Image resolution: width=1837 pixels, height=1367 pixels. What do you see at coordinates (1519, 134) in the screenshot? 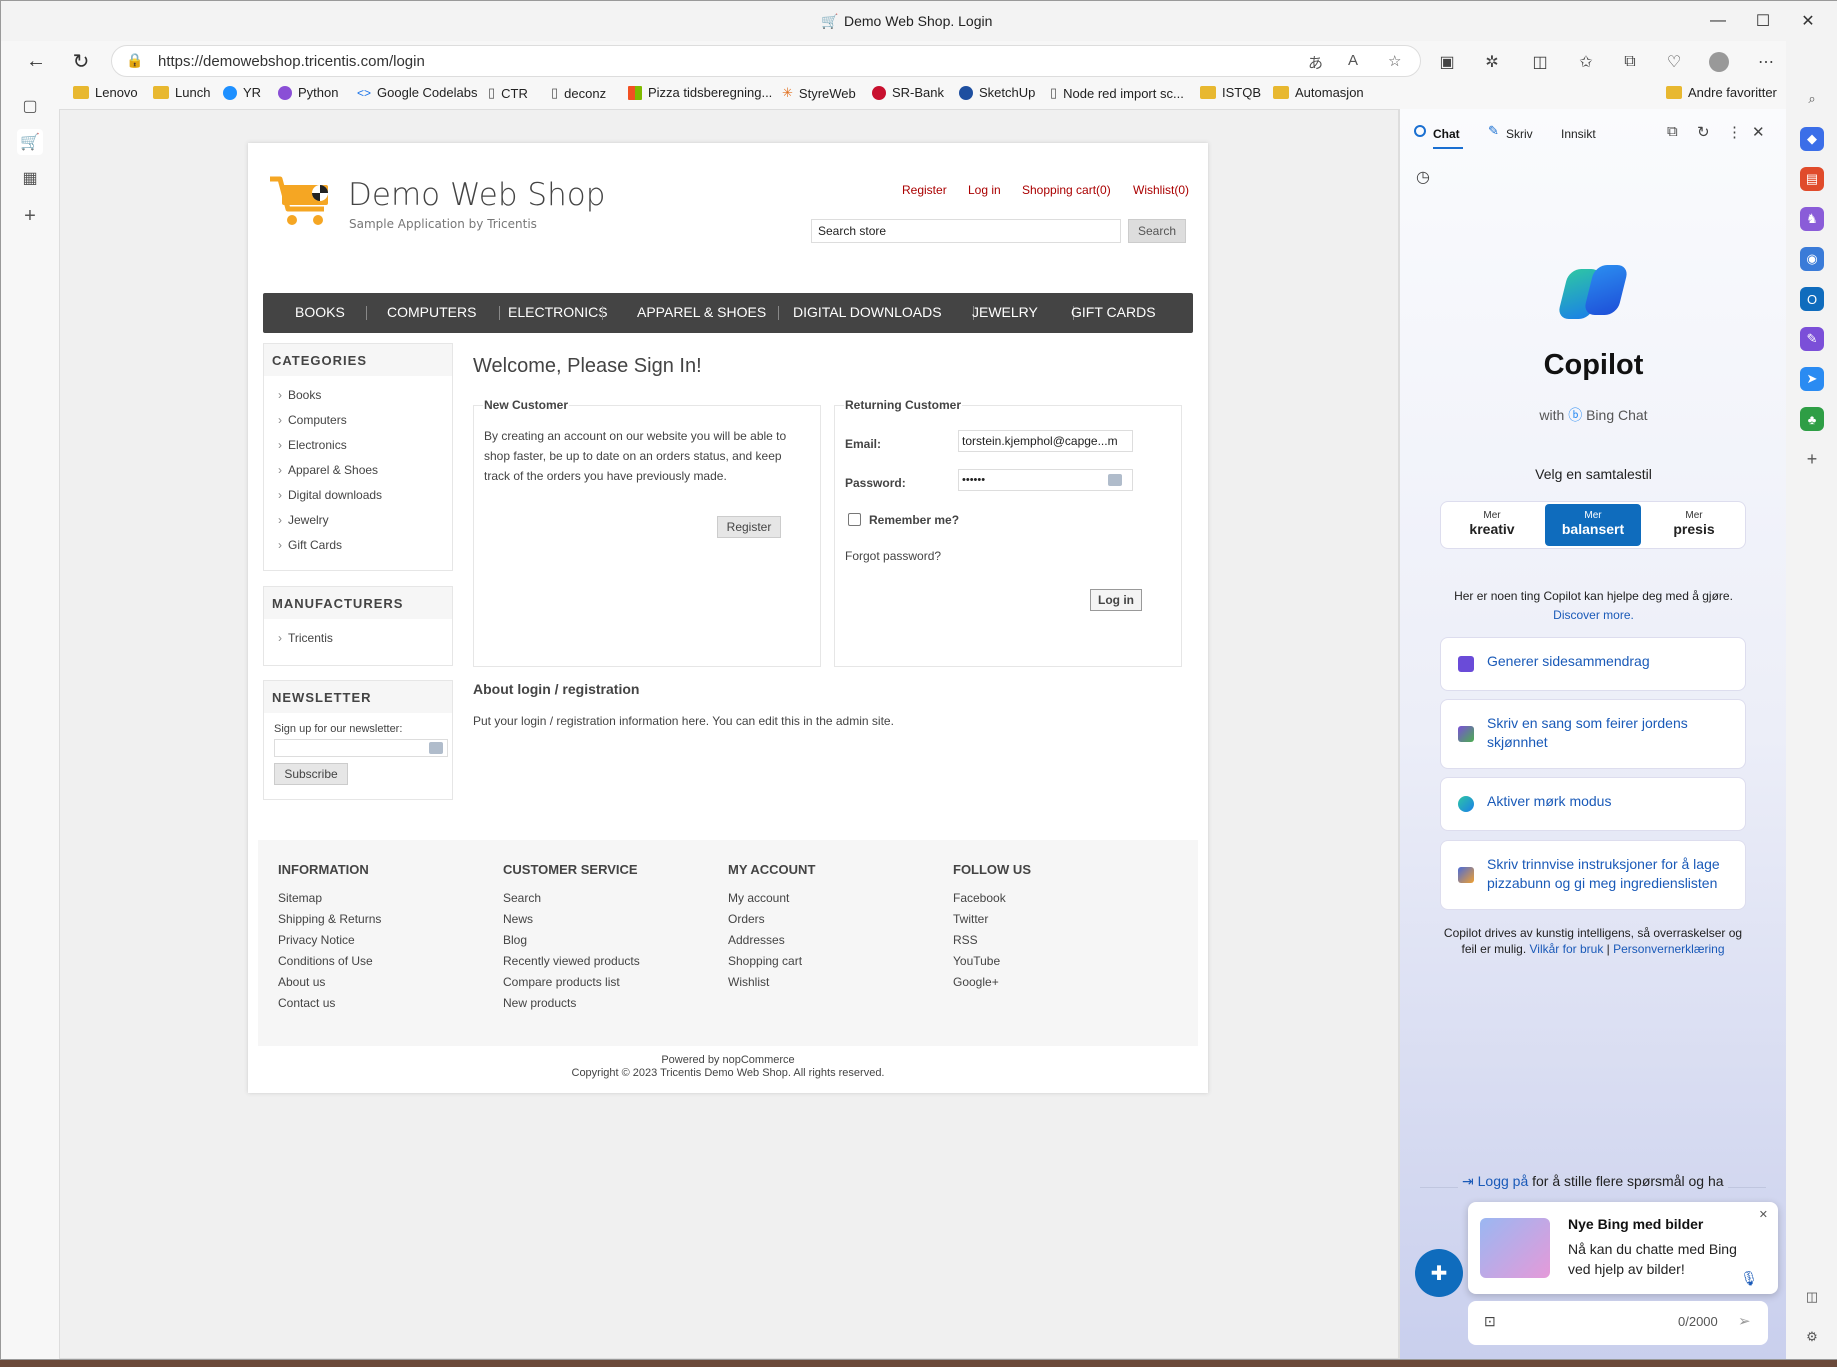
I see `tab-skriv: Skriv` at bounding box center [1519, 134].